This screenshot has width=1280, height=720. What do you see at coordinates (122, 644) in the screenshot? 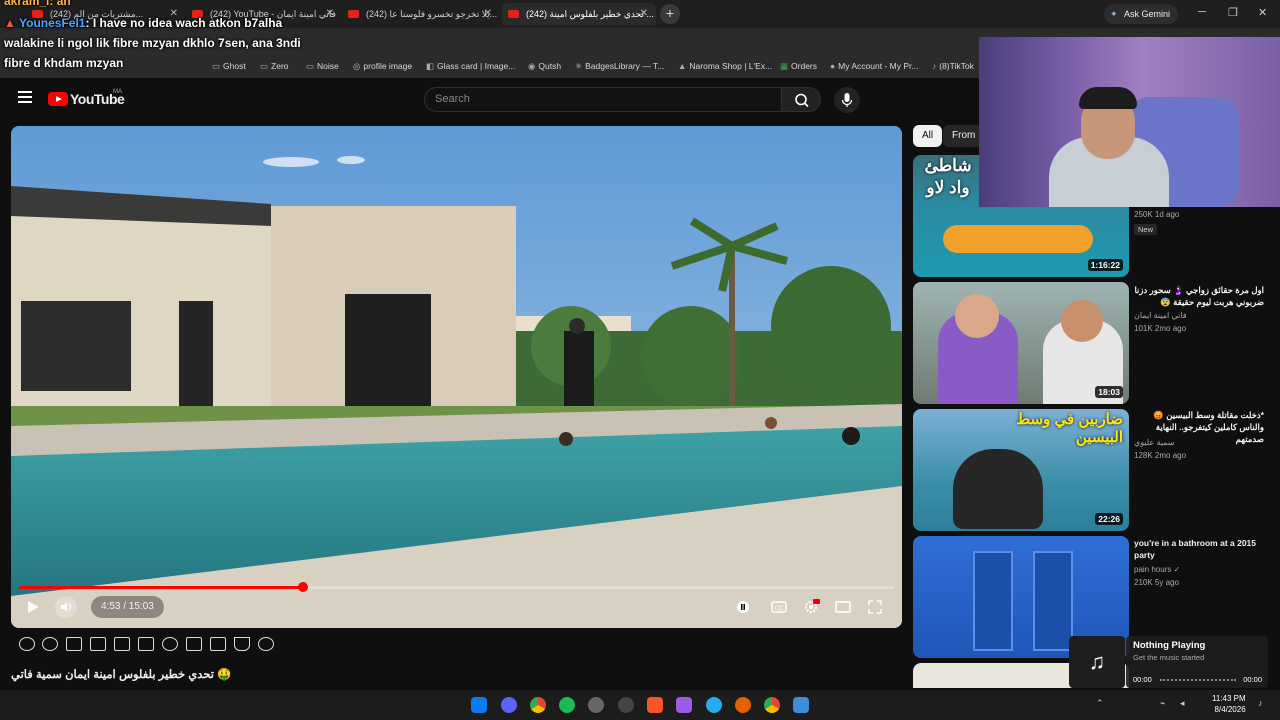
I see `screen-icon` at bounding box center [122, 644].